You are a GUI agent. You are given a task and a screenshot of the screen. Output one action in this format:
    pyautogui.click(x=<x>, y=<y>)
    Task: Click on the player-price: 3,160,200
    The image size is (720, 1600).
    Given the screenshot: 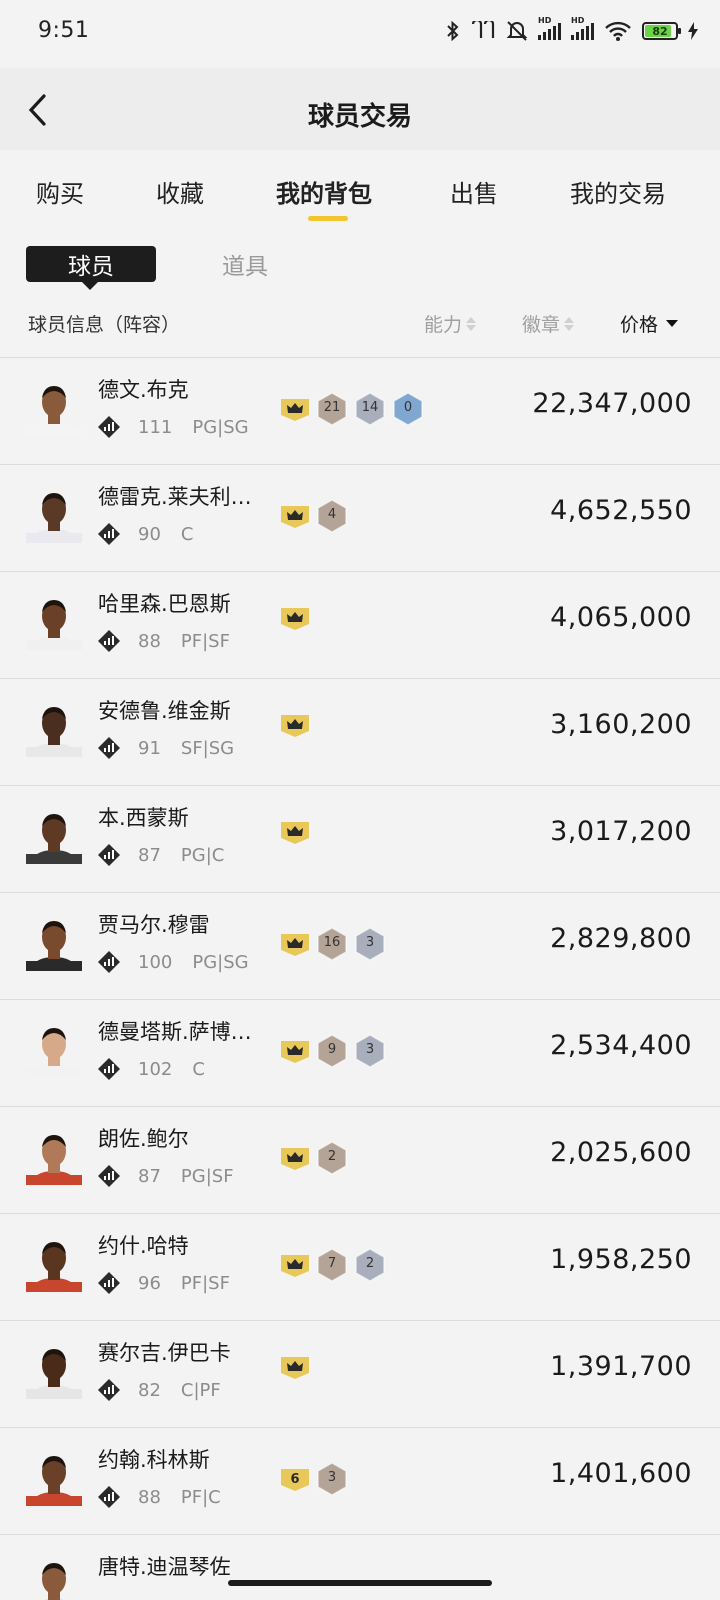 What is the action you would take?
    pyautogui.click(x=621, y=724)
    